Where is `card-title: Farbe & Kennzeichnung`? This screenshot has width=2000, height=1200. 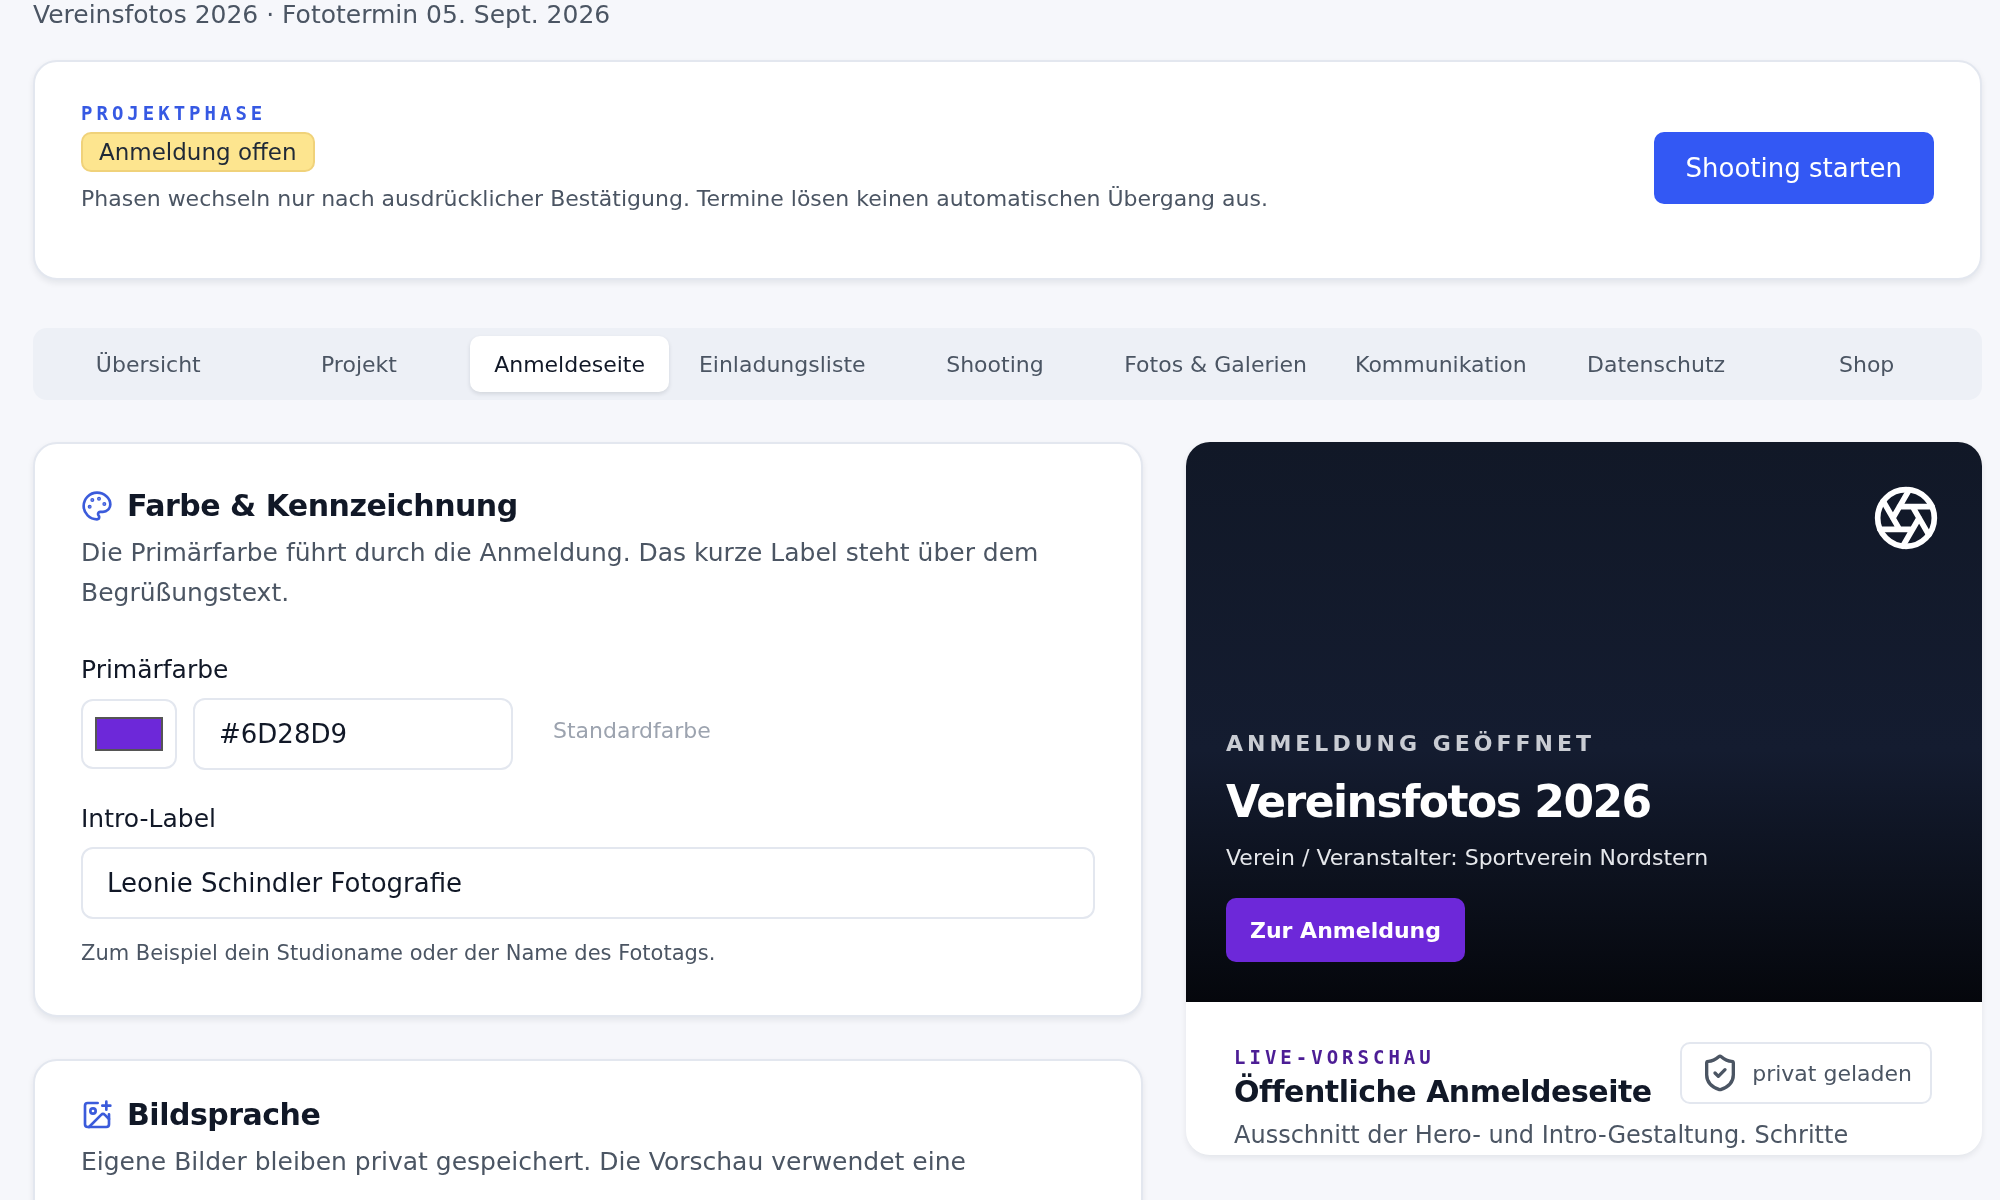 card-title: Farbe & Kennzeichnung is located at coordinates (322, 505).